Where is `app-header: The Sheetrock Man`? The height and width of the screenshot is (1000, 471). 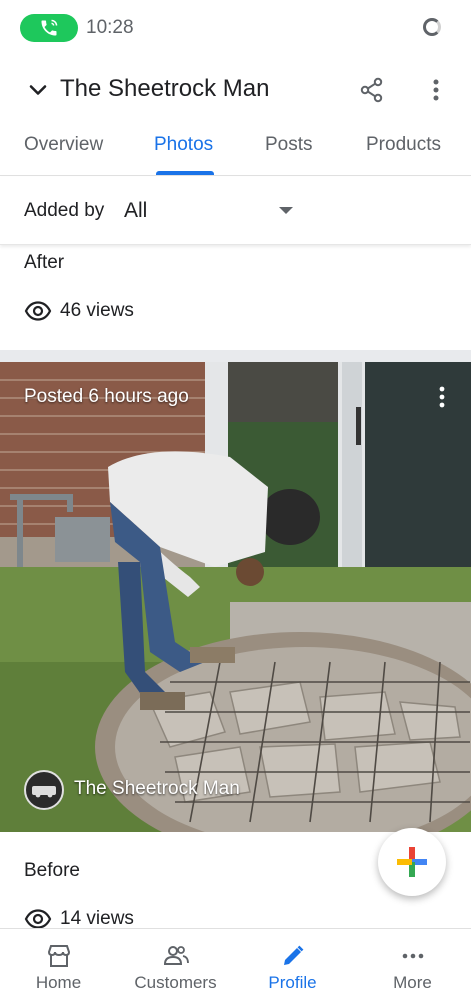
app-header: The Sheetrock Man is located at coordinates (235, 91).